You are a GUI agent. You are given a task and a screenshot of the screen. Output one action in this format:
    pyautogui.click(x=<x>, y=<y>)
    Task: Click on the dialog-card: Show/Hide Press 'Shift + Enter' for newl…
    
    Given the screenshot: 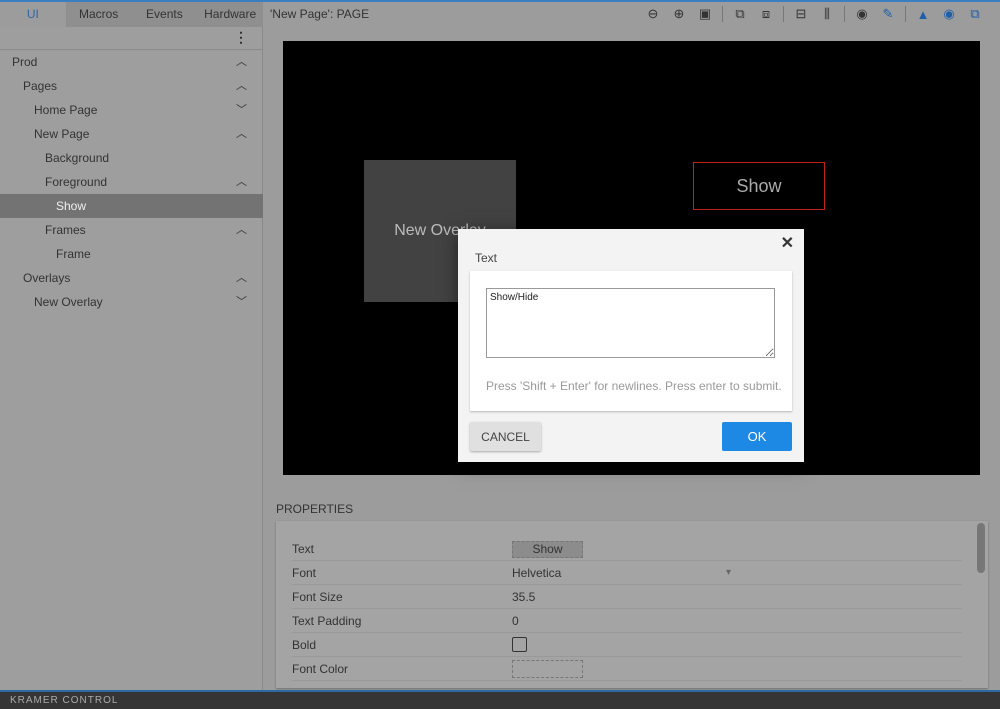 What is the action you would take?
    pyautogui.click(x=631, y=341)
    